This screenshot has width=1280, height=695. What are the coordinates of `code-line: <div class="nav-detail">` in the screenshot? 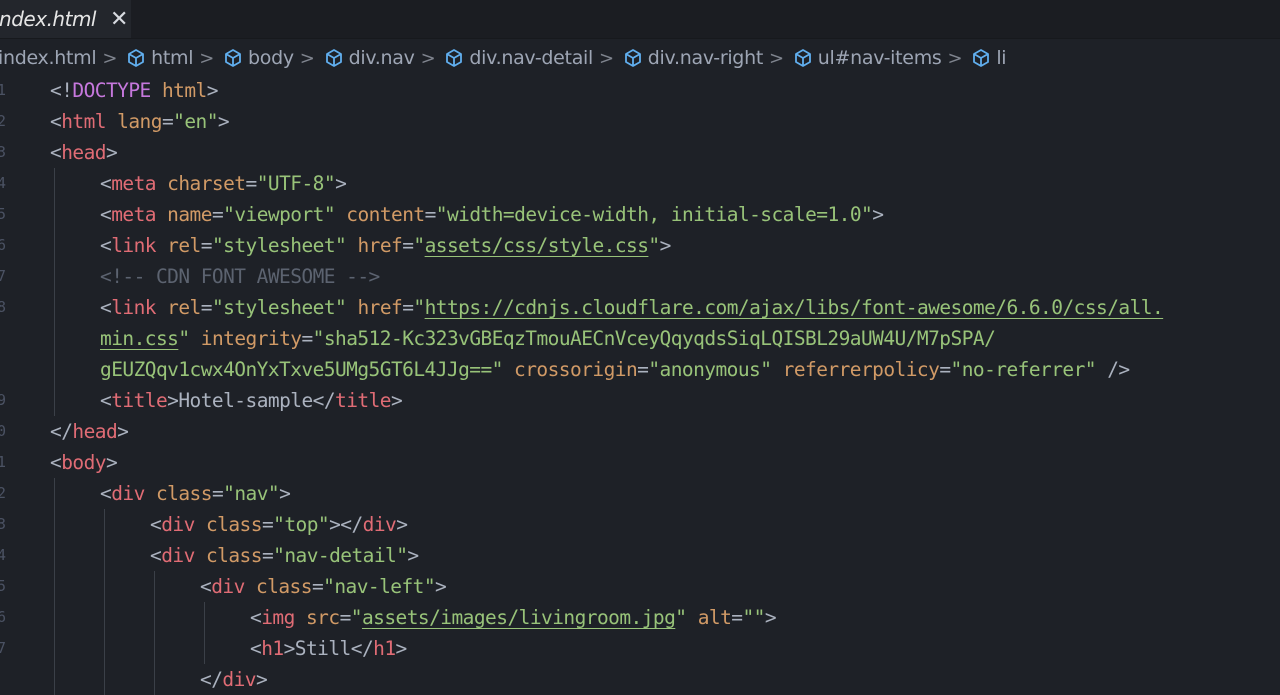 It's located at (284, 555).